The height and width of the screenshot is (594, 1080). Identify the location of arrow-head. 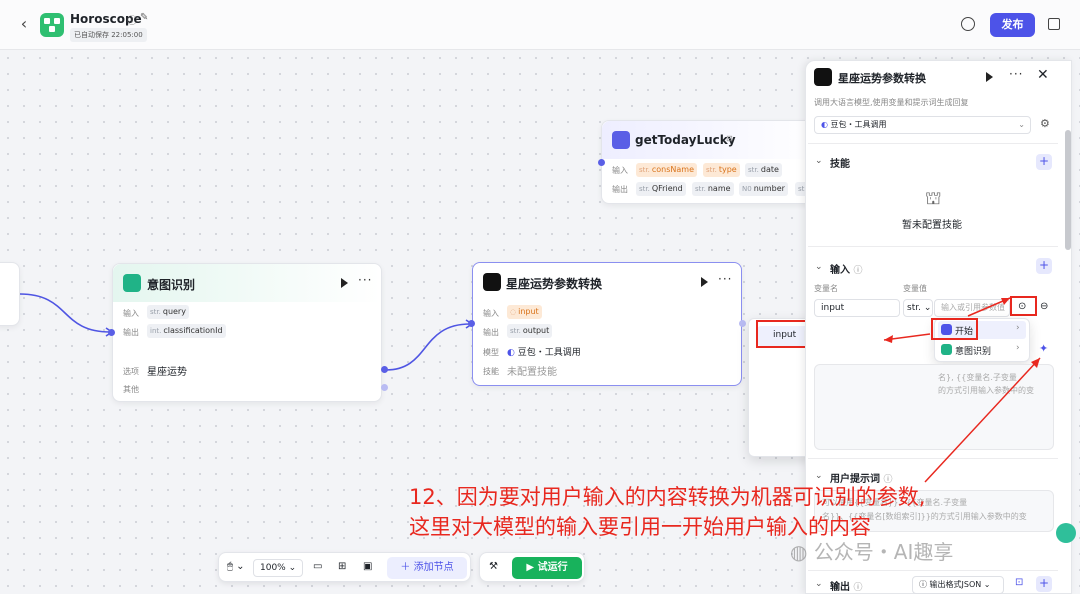
(888, 339).